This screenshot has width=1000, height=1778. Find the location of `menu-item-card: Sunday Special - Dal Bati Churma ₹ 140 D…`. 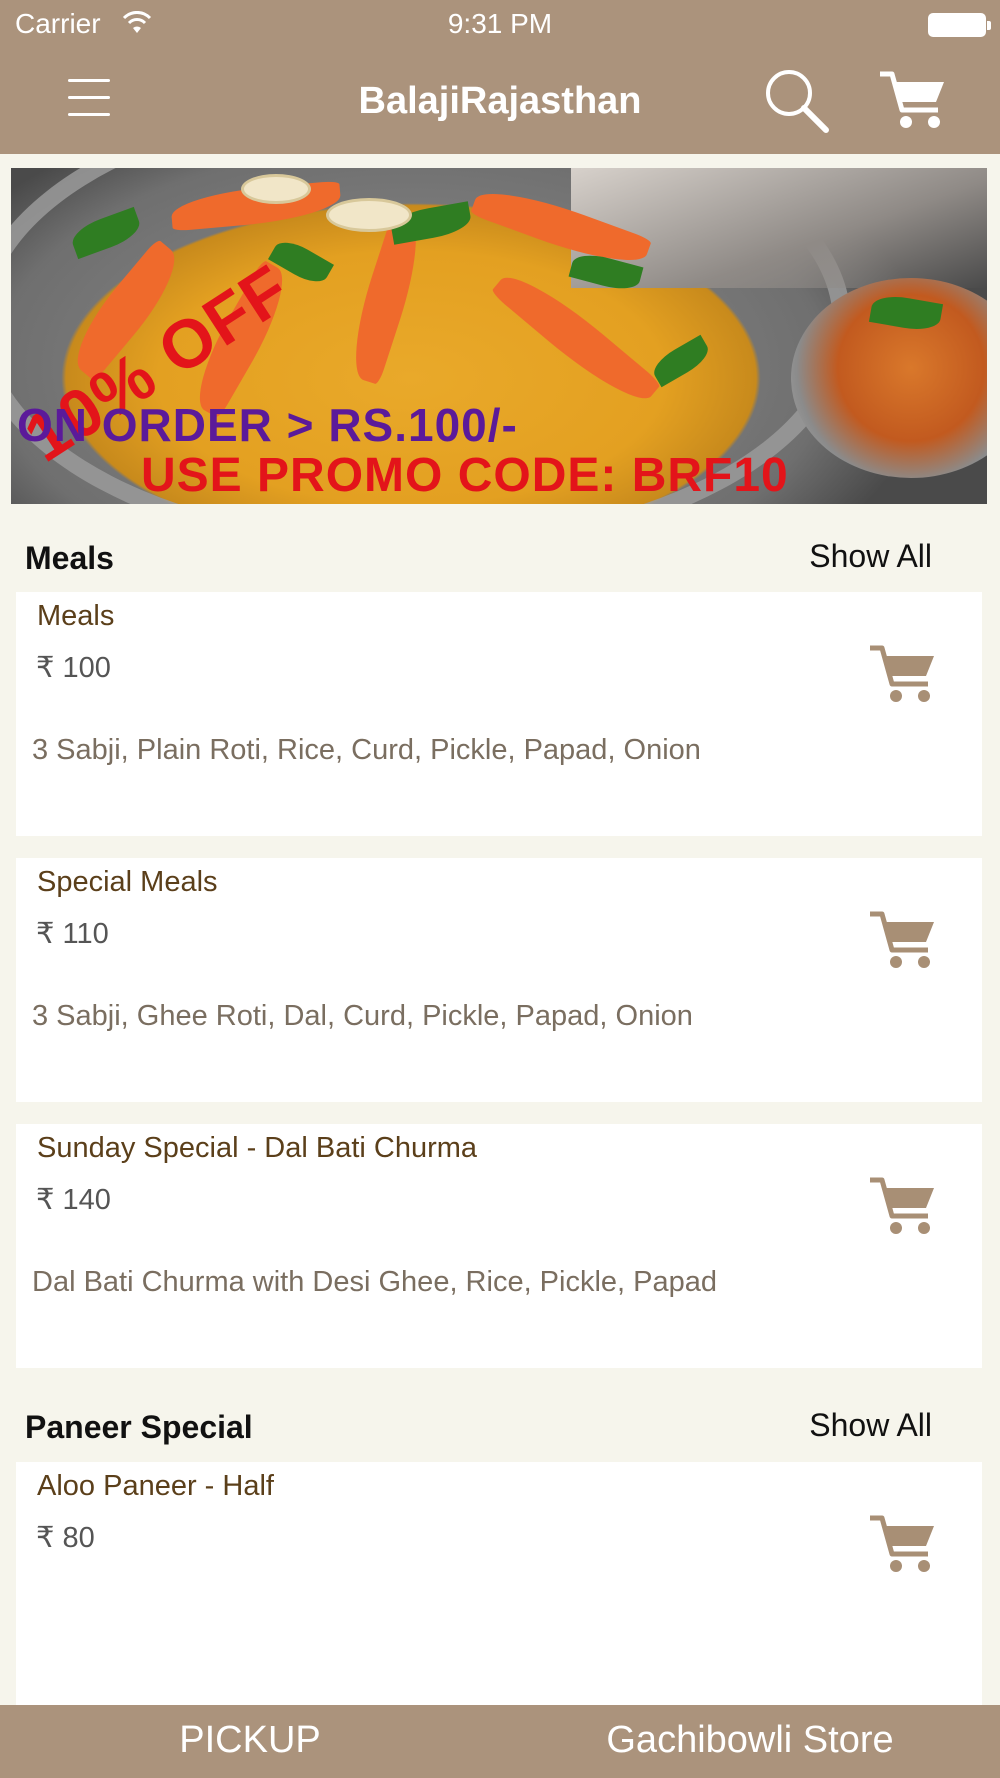

menu-item-card: Sunday Special - Dal Bati Churma ₹ 140 D… is located at coordinates (499, 1246).